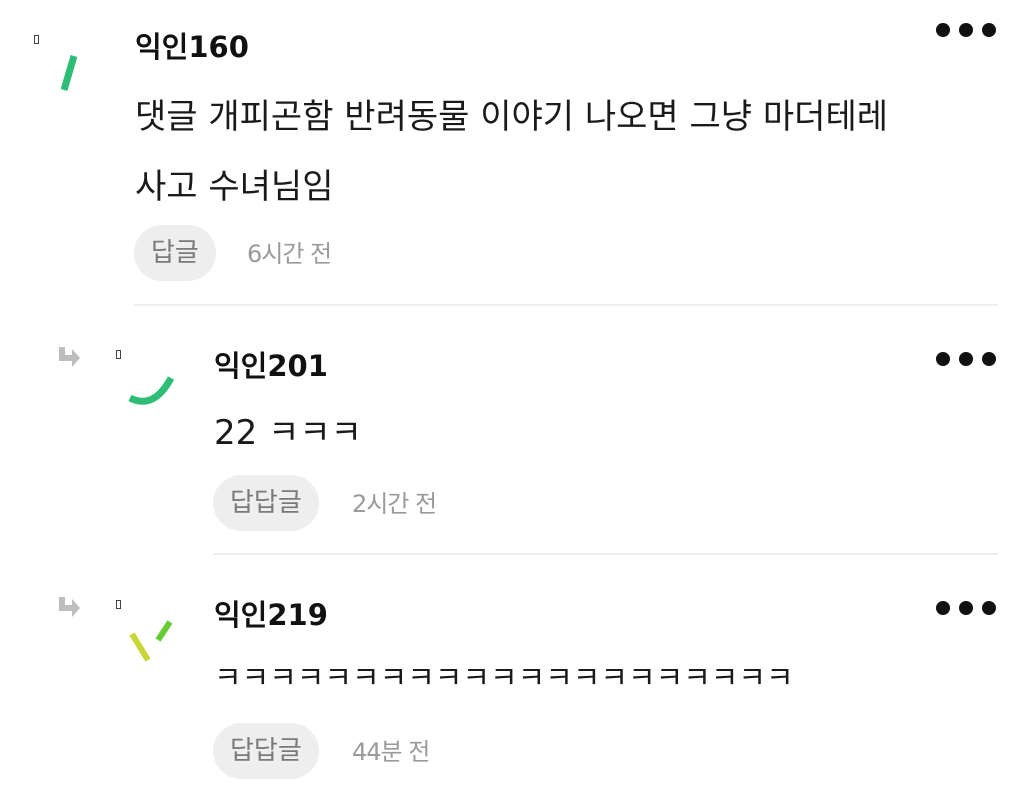 Image resolution: width=1024 pixels, height=803 pixels. I want to click on comment-author: 익인201, so click(271, 366).